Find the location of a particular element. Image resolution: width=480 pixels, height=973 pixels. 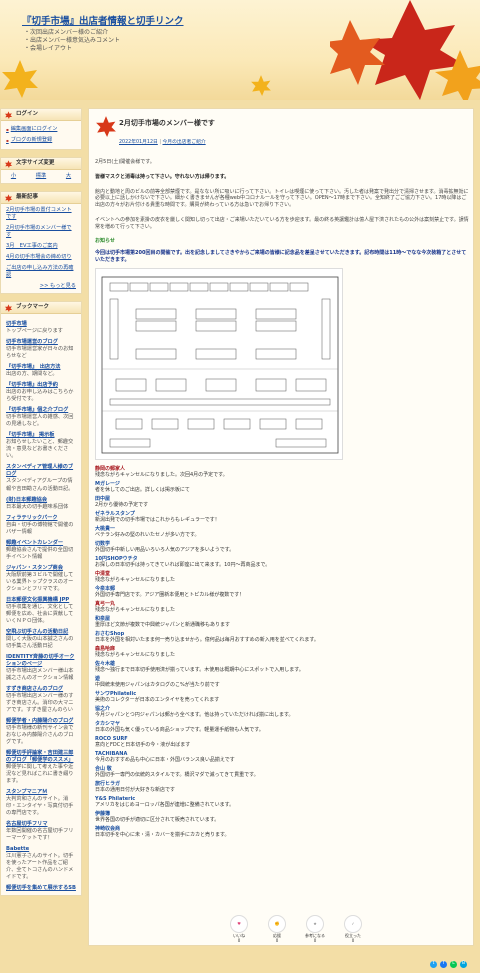

login-link: 編集画面にログイン is located at coordinates (41, 129).